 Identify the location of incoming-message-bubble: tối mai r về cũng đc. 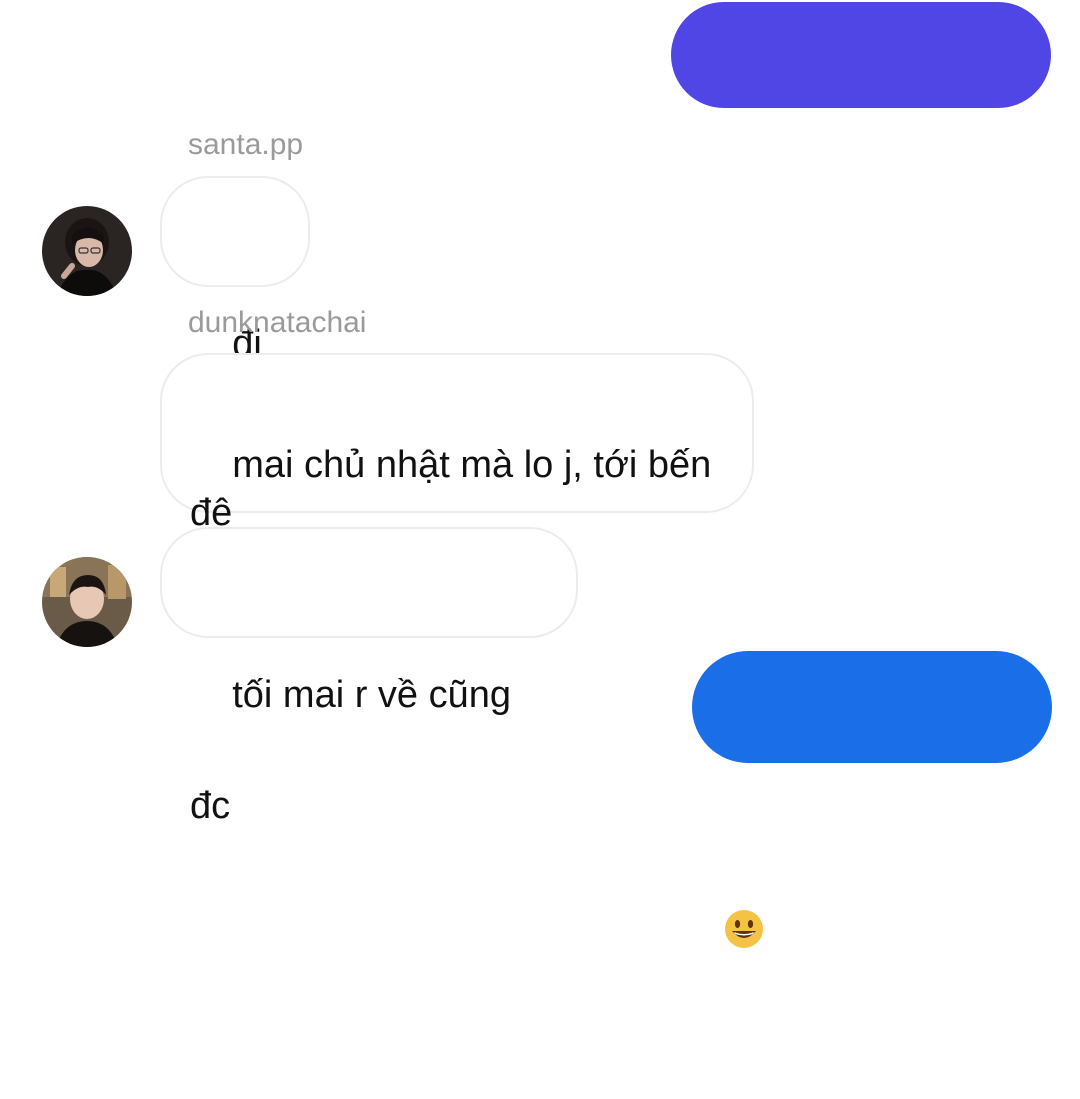
(369, 677).